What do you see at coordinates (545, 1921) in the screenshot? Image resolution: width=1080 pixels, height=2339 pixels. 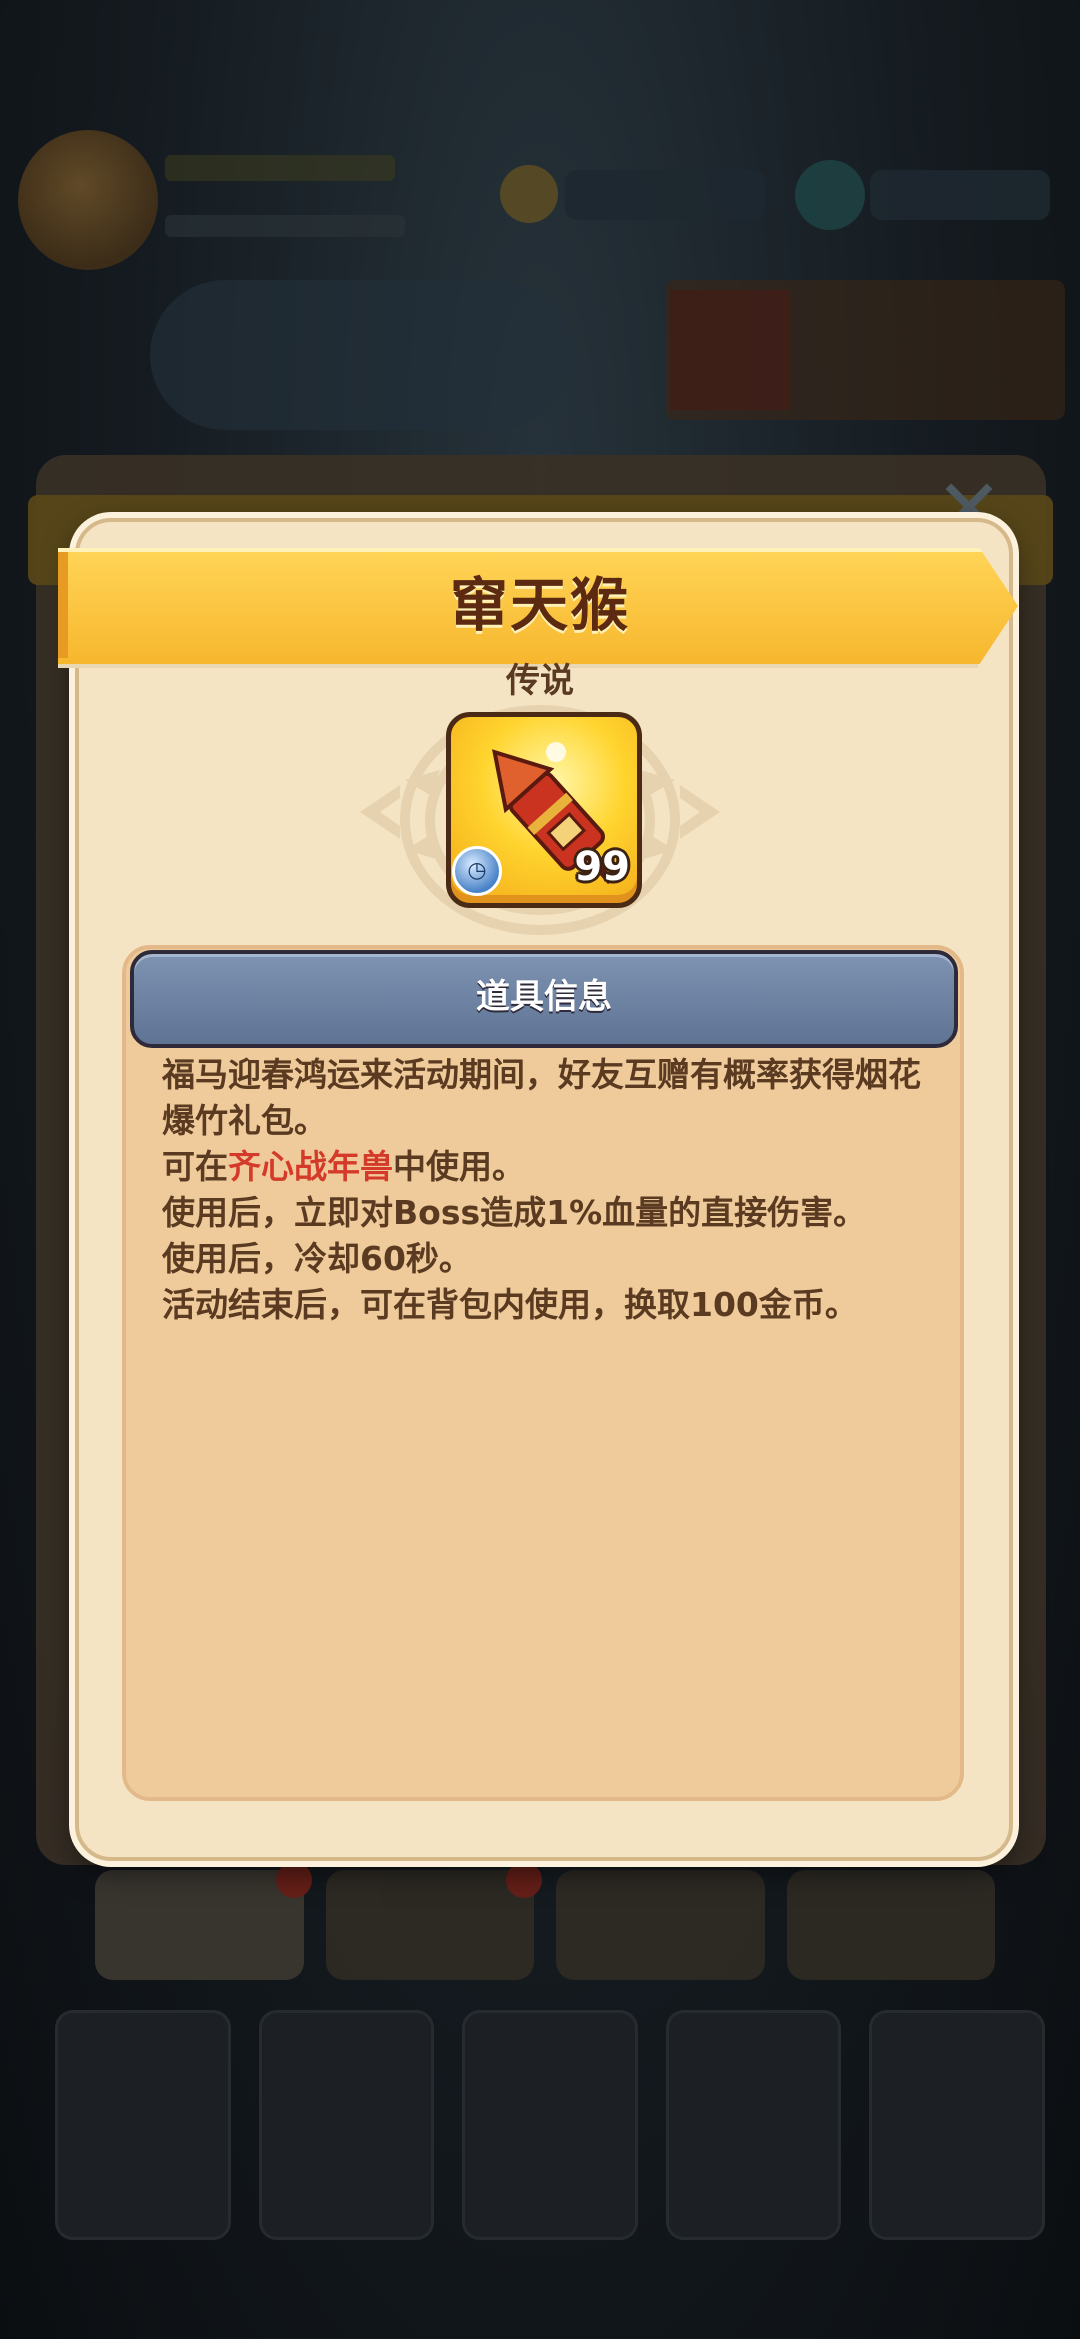 I see `underlying-tab-bar` at bounding box center [545, 1921].